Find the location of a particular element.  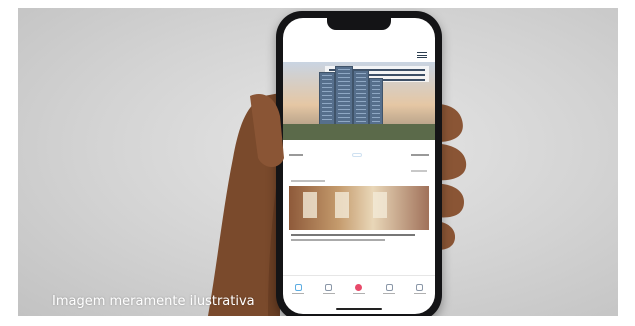

phone-notch is located at coordinates (359, 24).